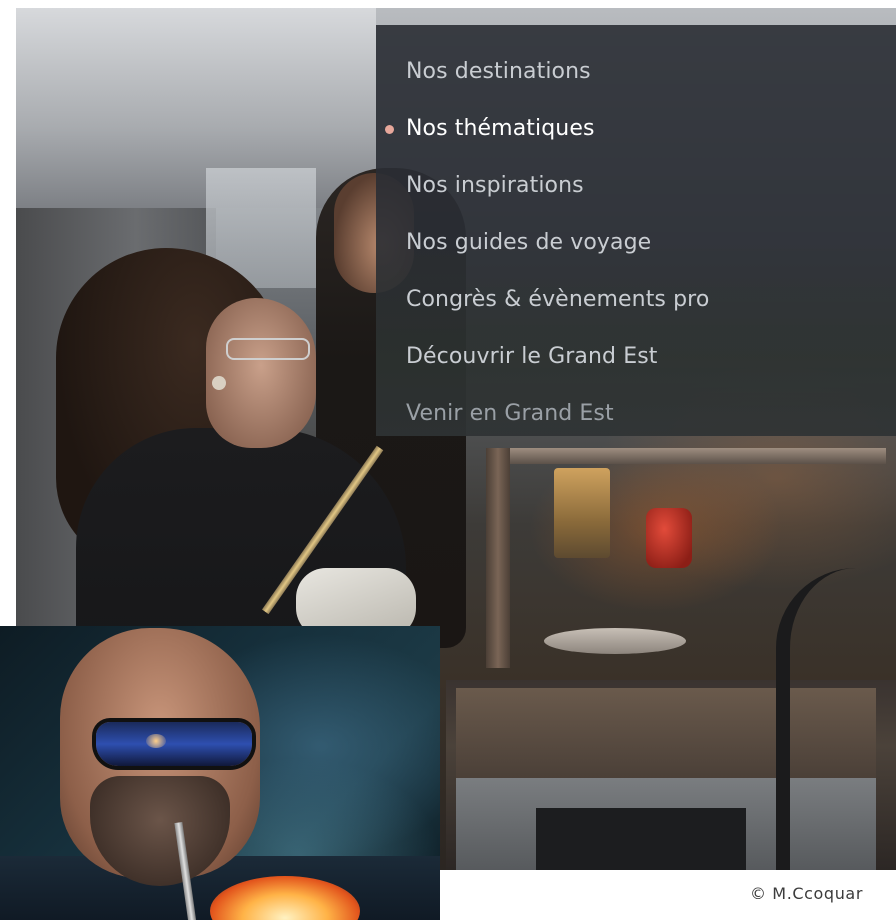 The image size is (896, 920). I want to click on photo-red-canister, so click(669, 538).